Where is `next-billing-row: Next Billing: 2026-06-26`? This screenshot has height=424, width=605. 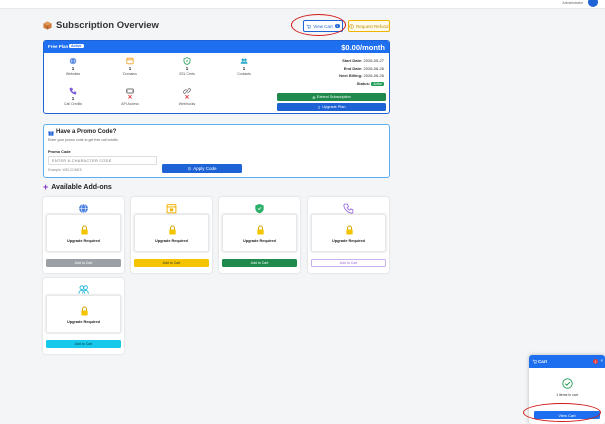 next-billing-row: Next Billing: 2026-06-26 is located at coordinates (344, 76).